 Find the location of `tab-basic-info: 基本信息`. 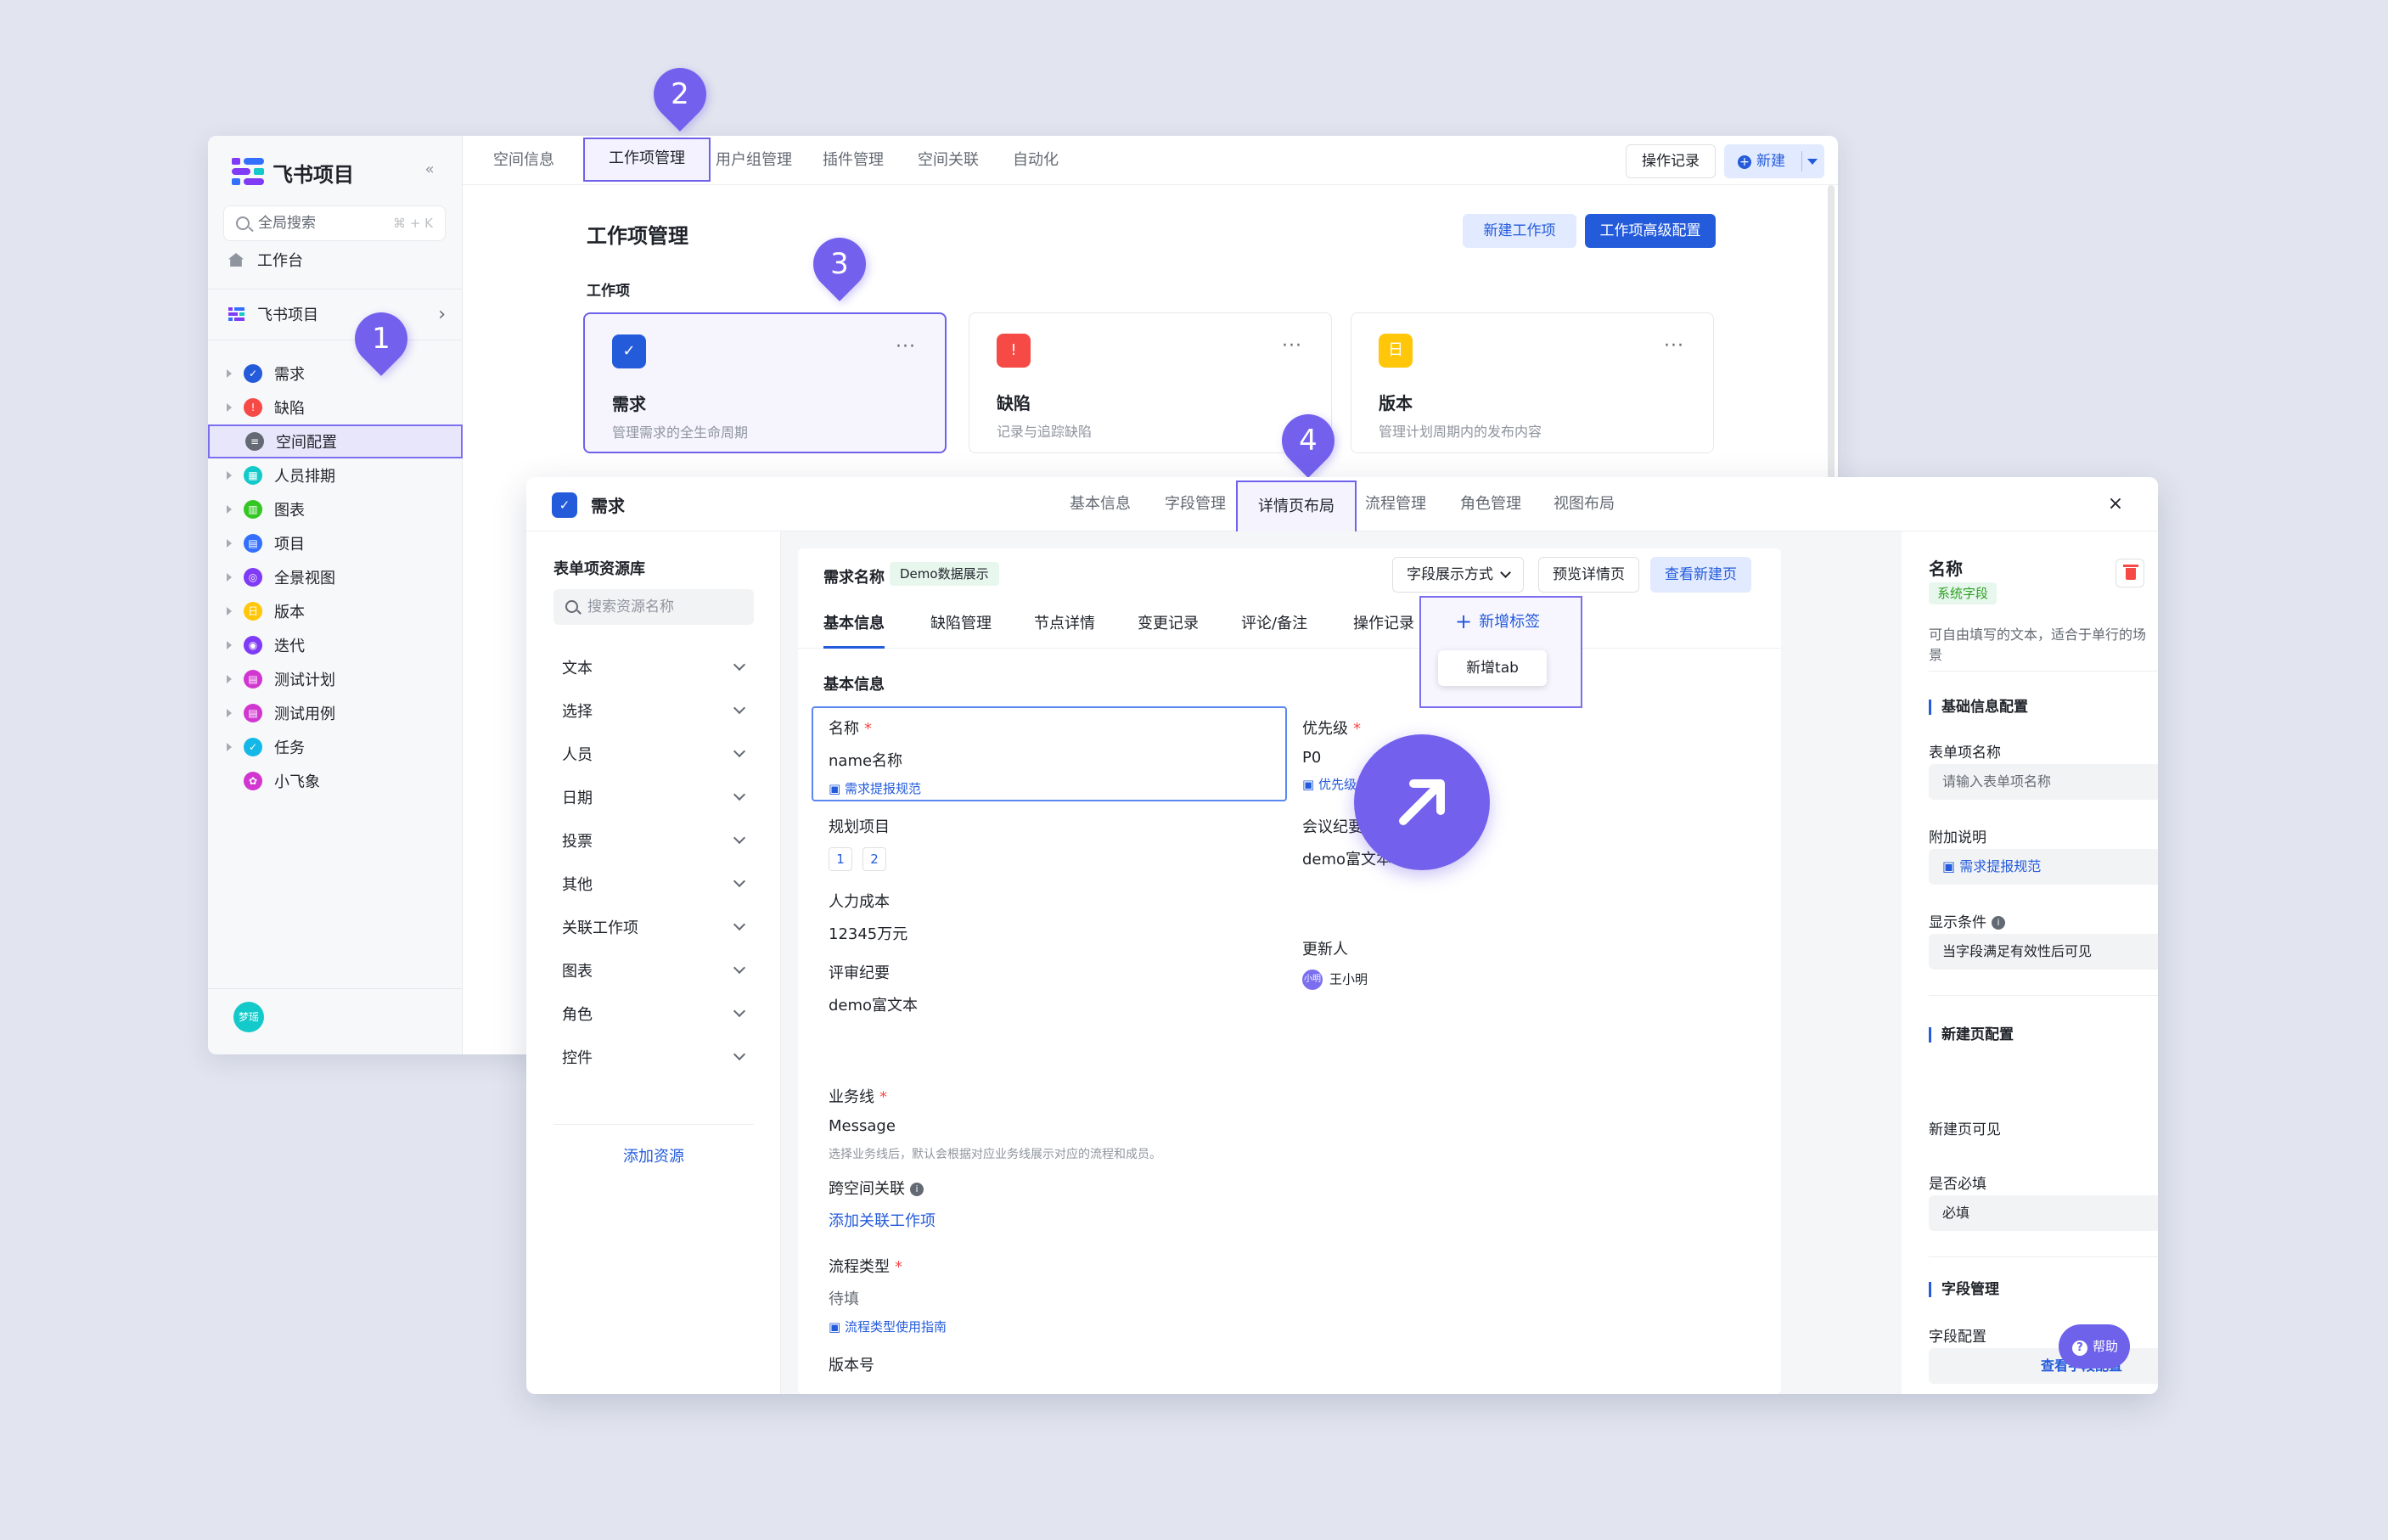

tab-basic-info: 基本信息 is located at coordinates (1100, 504).